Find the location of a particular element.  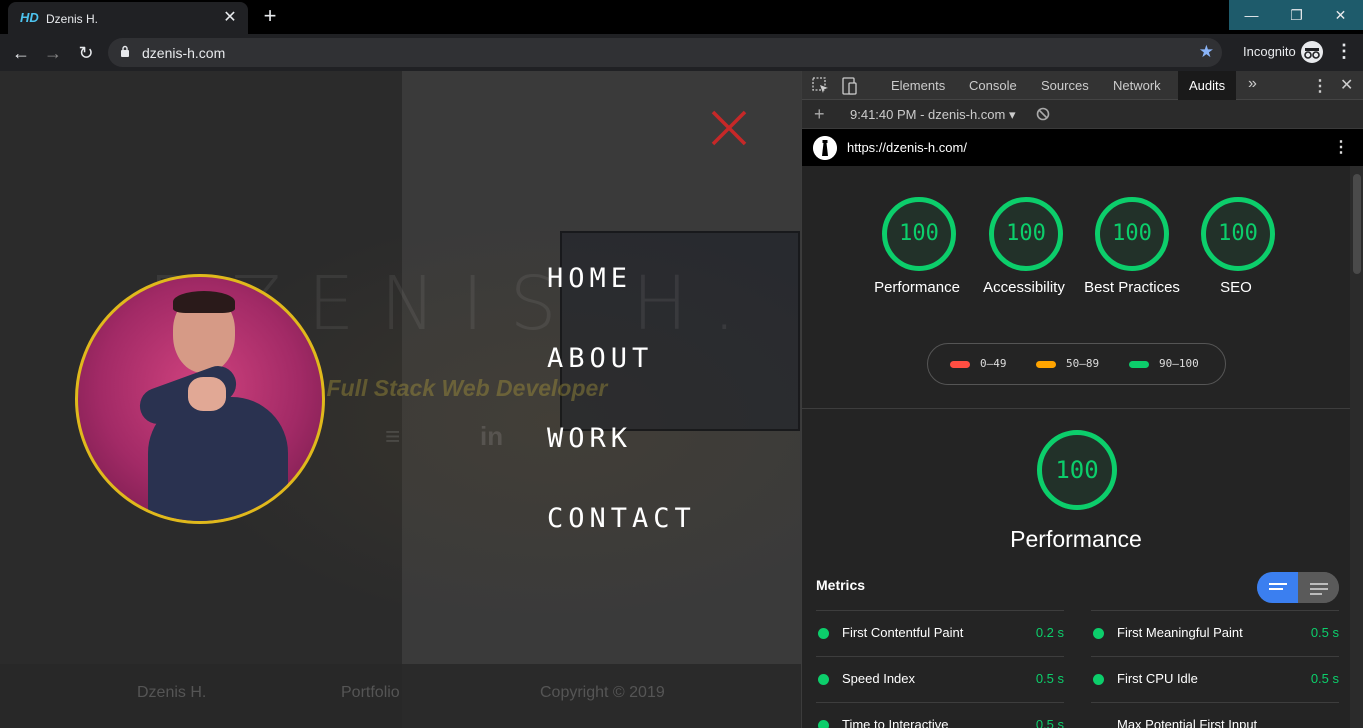

site-favicon-icon: HD is located at coordinates (29, 17).